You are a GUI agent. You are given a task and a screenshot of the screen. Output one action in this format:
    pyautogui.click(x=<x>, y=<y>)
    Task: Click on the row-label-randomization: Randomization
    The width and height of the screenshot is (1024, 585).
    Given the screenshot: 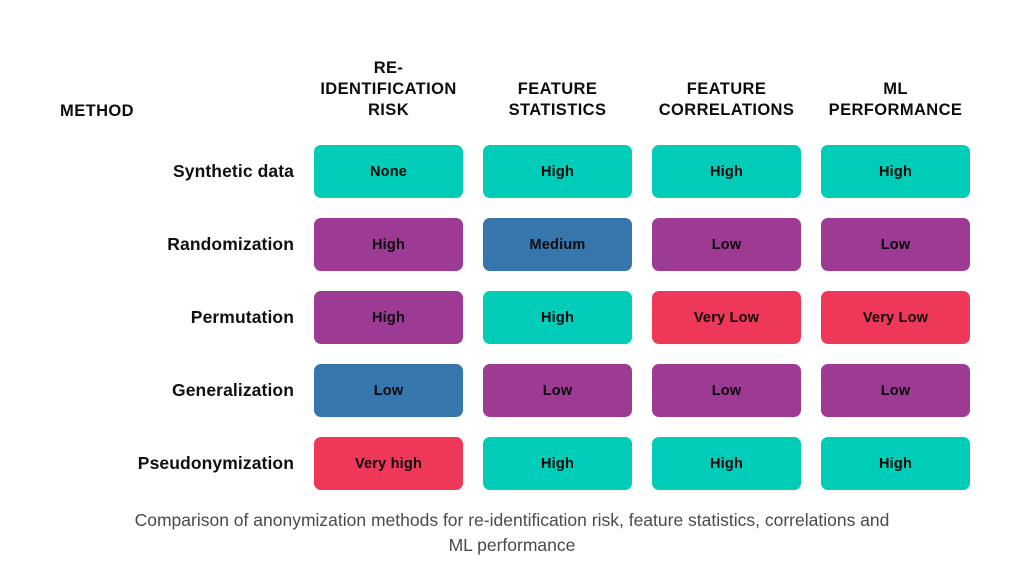 What is the action you would take?
    pyautogui.click(x=230, y=244)
    